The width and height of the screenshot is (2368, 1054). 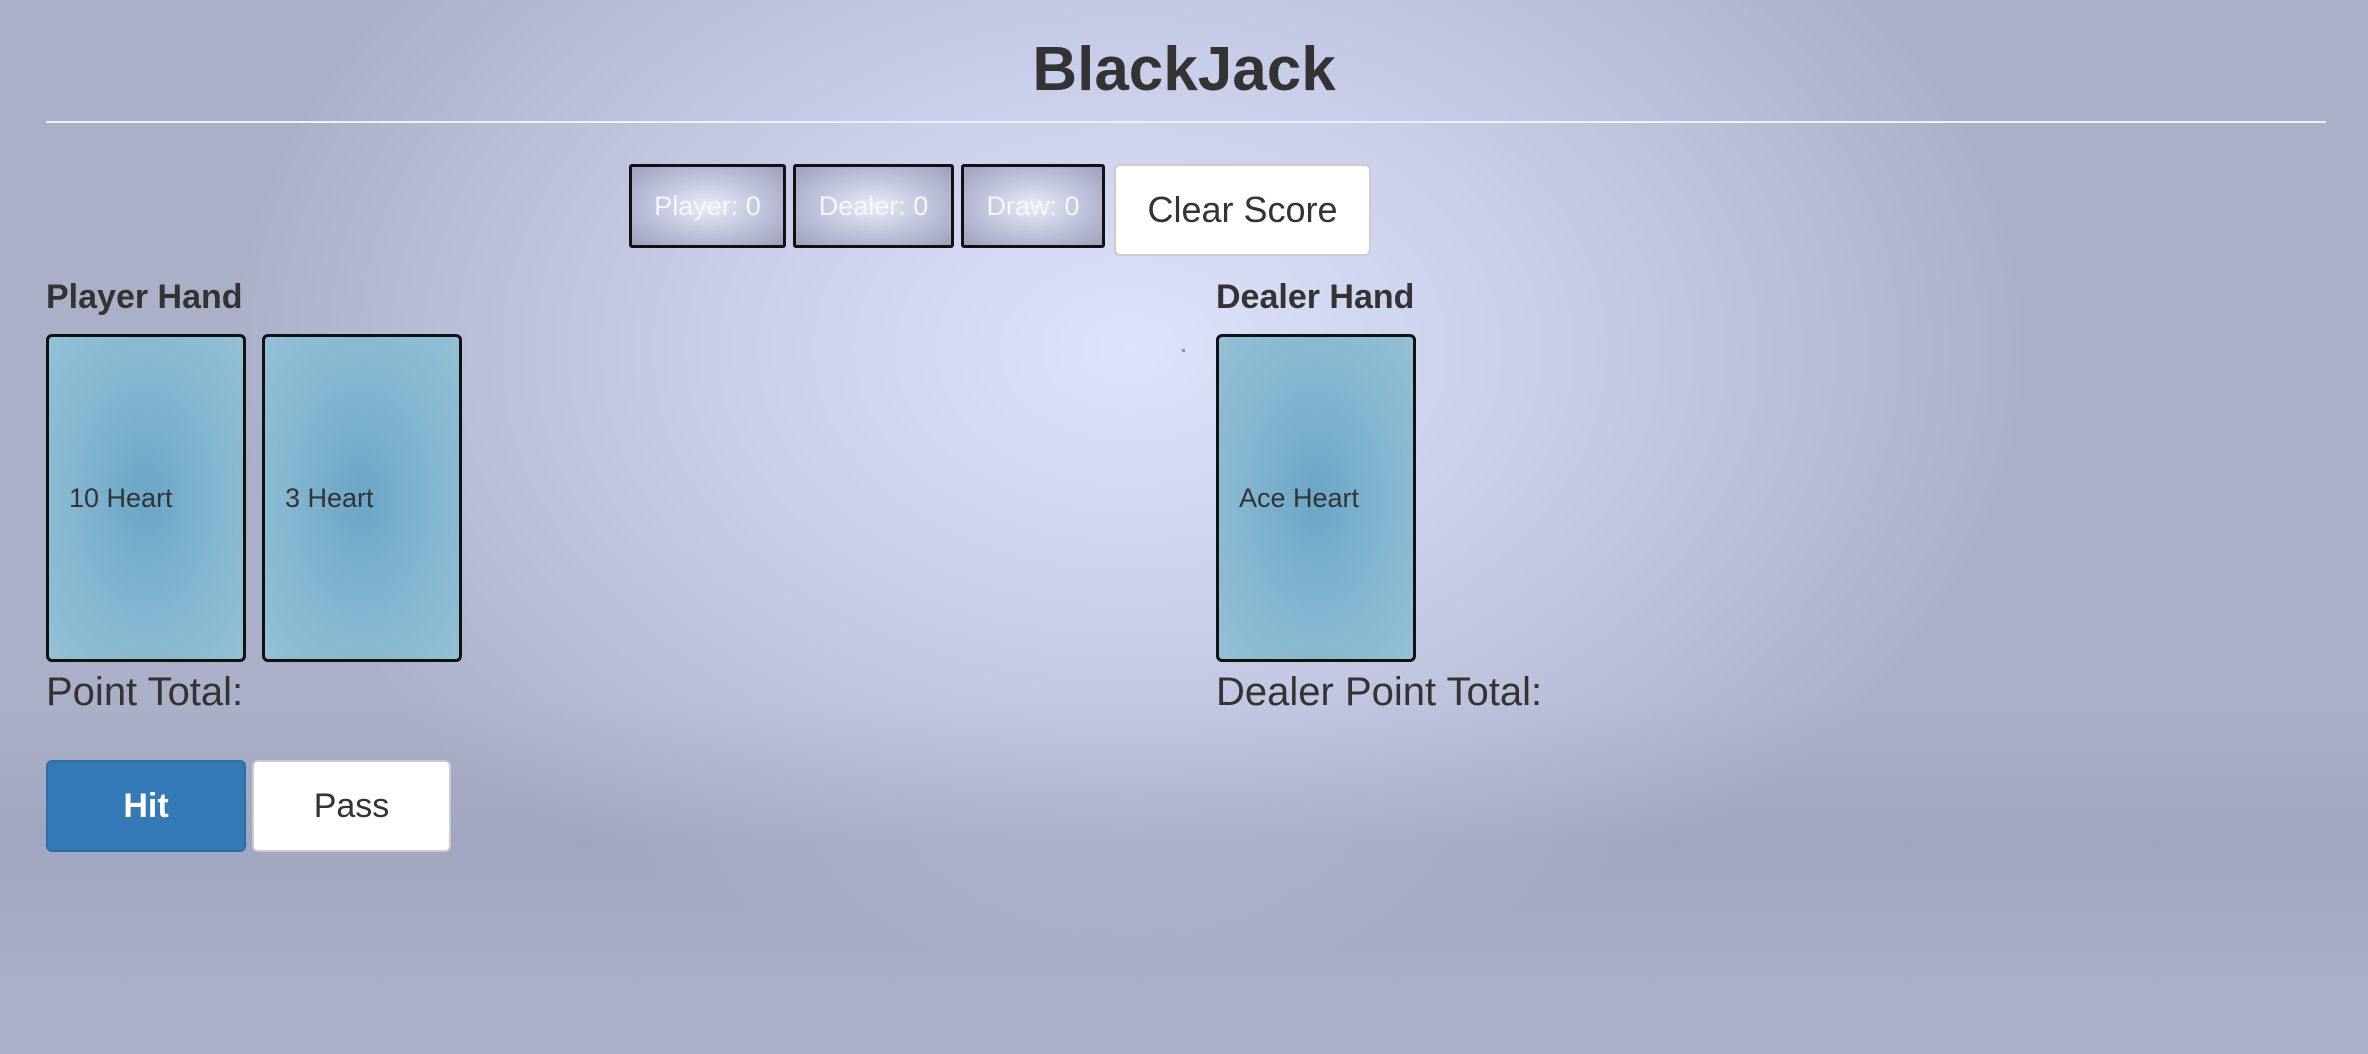 I want to click on clear-score-button: Clear Score, so click(x=1242, y=210).